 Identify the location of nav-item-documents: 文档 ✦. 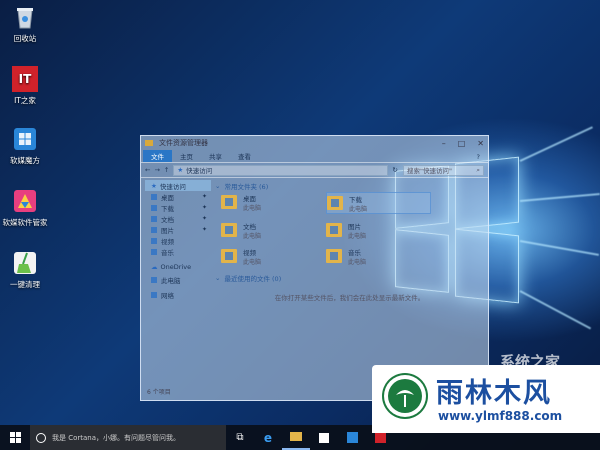
(178, 218).